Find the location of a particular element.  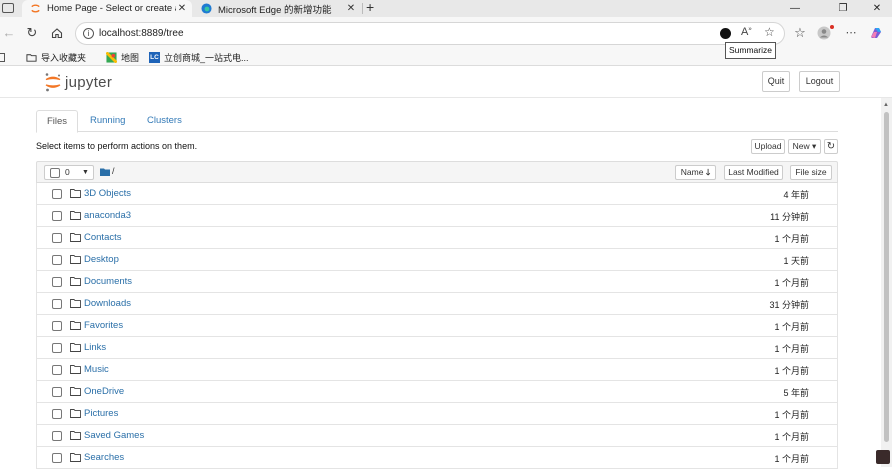

jupyter-wordmark: jupyter is located at coordinates (89, 82).